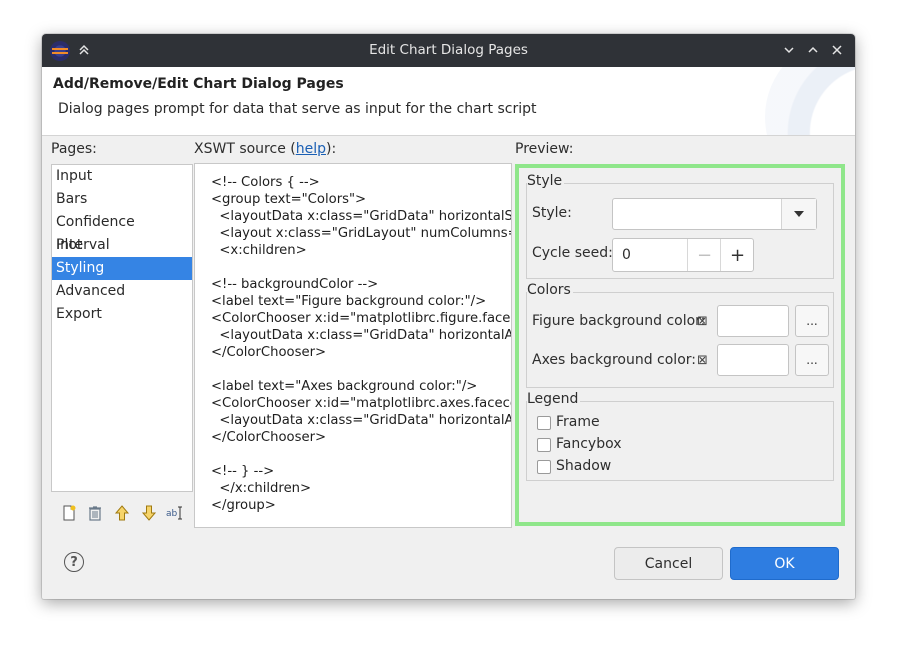 Image resolution: width=897 pixels, height=649 pixels. Describe the element at coordinates (544, 149) in the screenshot. I see `preview-label: Preview:` at that location.